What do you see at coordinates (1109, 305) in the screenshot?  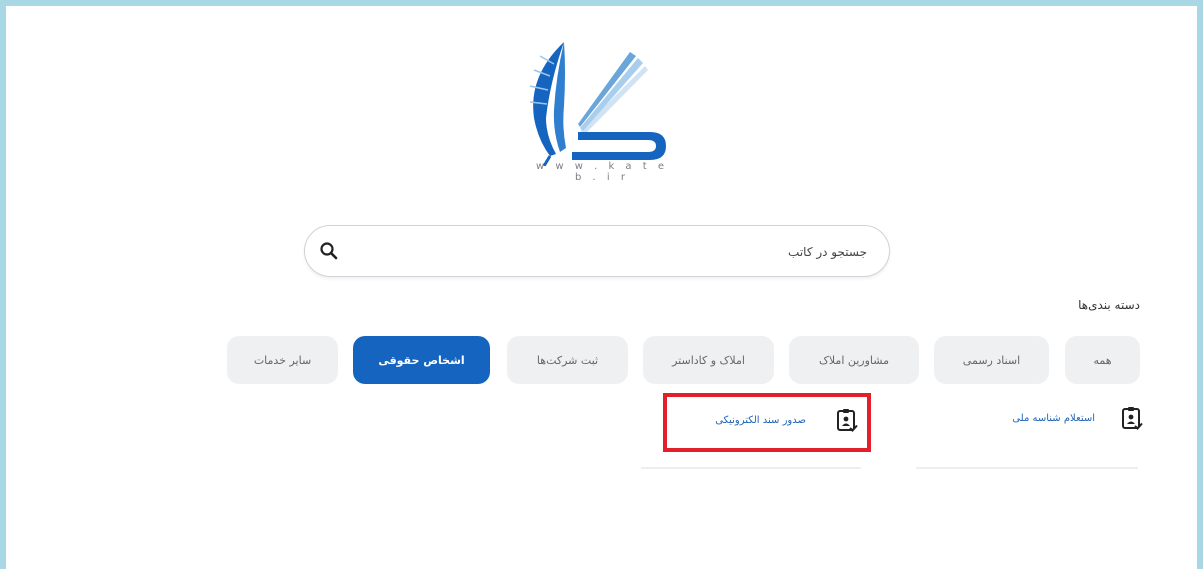 I see `categories-title: دسته بندی‌ها` at bounding box center [1109, 305].